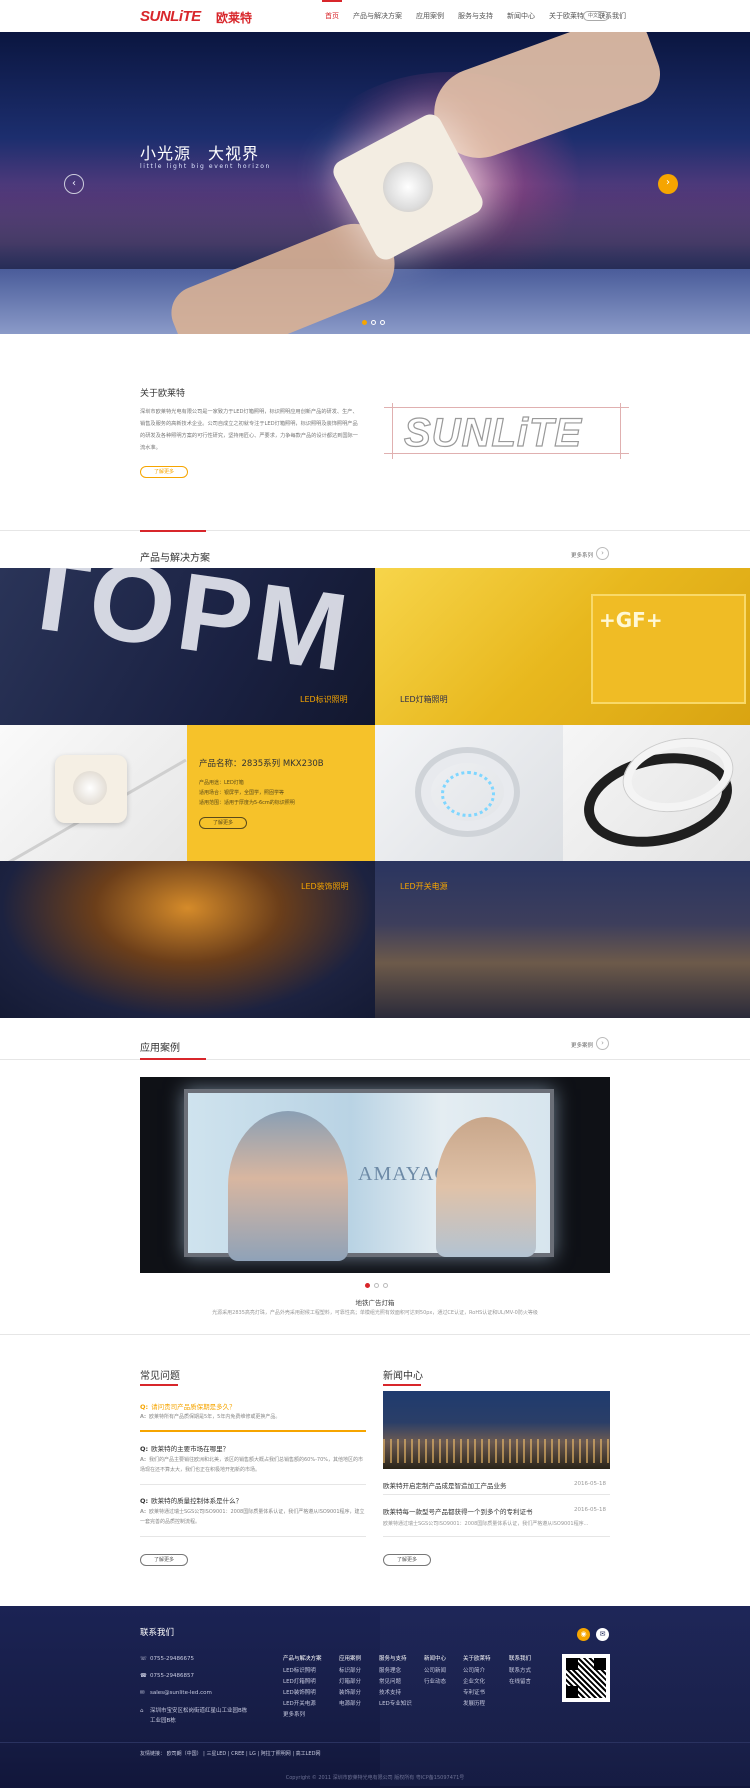 The height and width of the screenshot is (1788, 750). I want to click on footer-link: 发展历程, so click(477, 1704).